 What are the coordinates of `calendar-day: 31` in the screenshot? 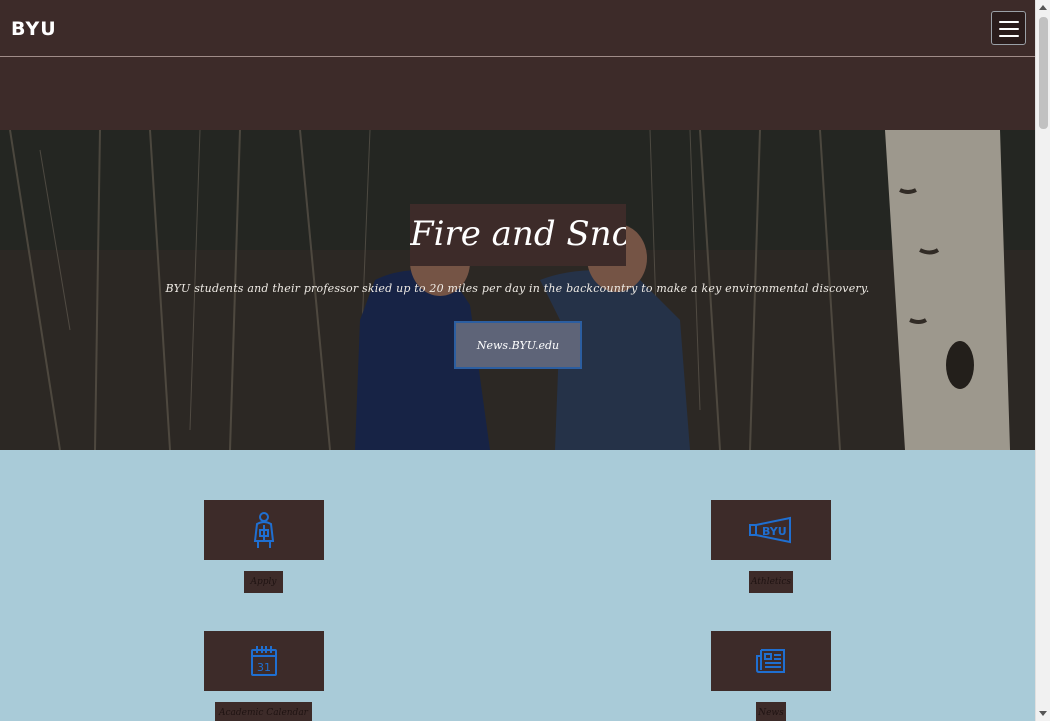 It's located at (264, 667).